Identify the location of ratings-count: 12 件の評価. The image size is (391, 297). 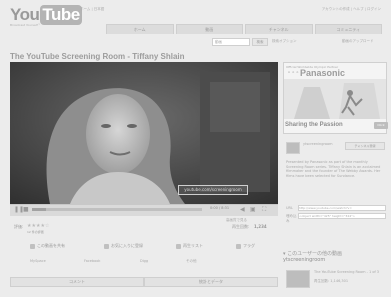
(35, 232).